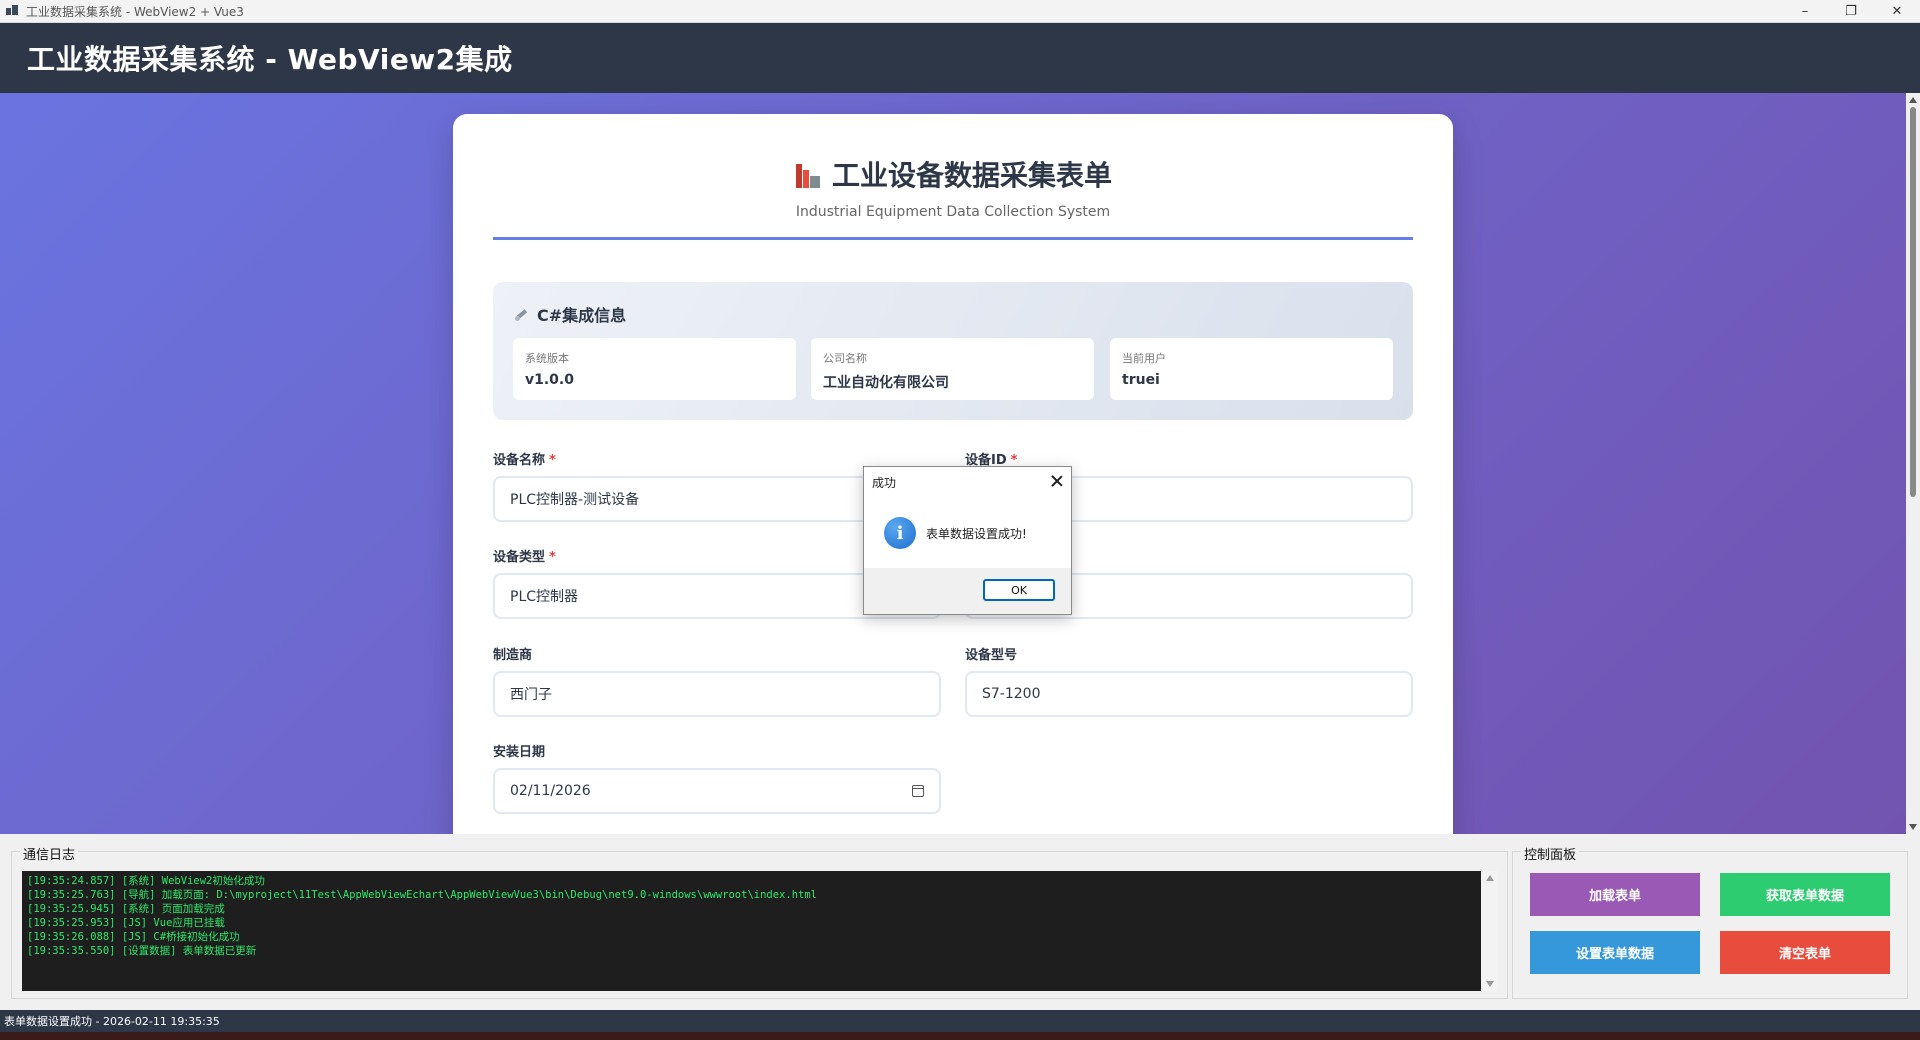  Describe the element at coordinates (967, 482) in the screenshot. I see `dialog-titlebar: 成功` at that location.